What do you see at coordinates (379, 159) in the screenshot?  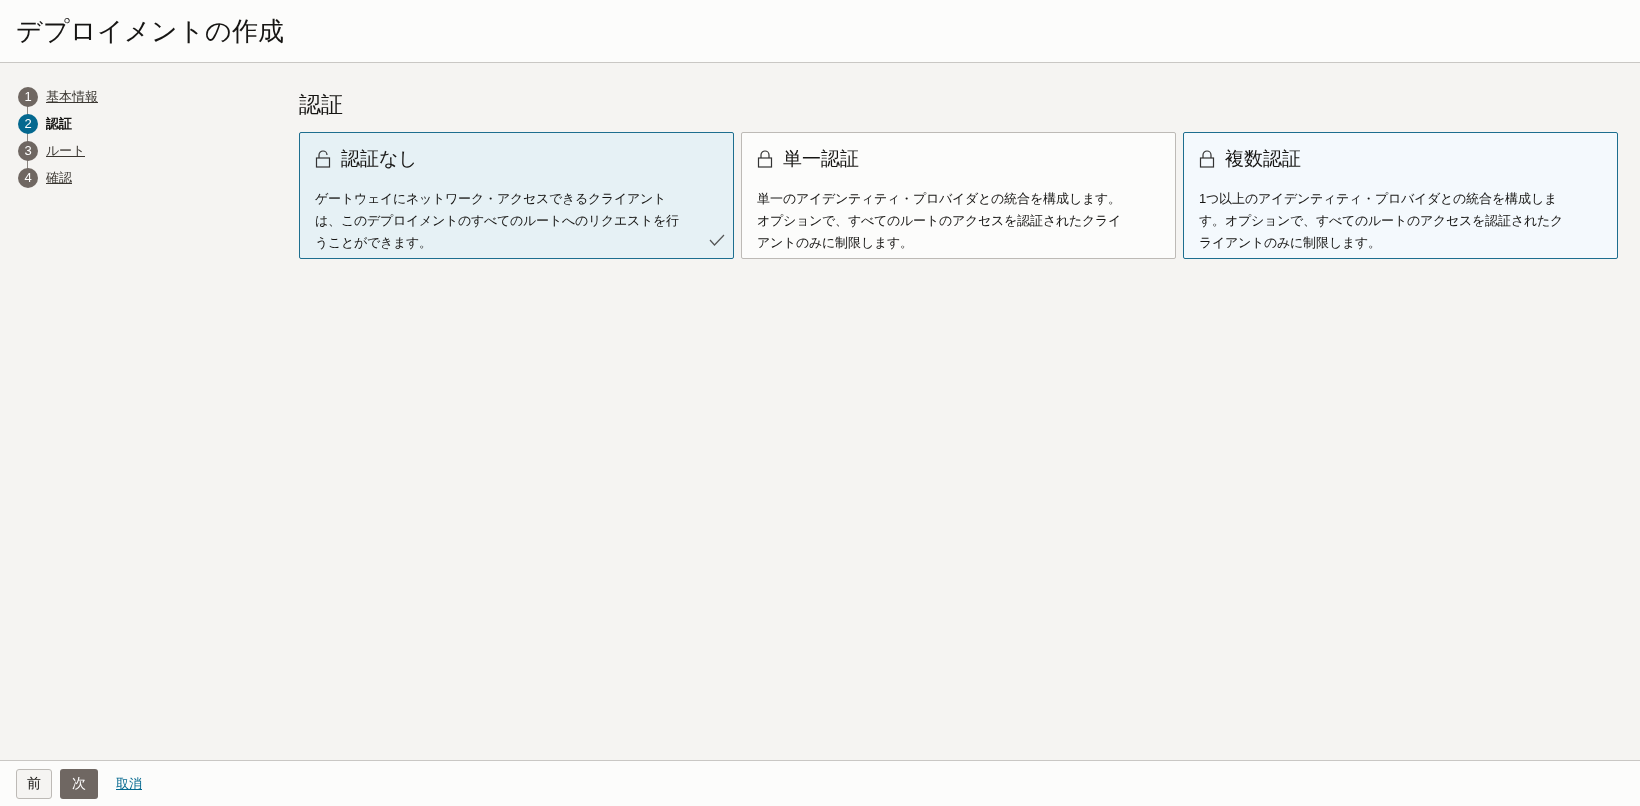 I see `option-title: 認証なし` at bounding box center [379, 159].